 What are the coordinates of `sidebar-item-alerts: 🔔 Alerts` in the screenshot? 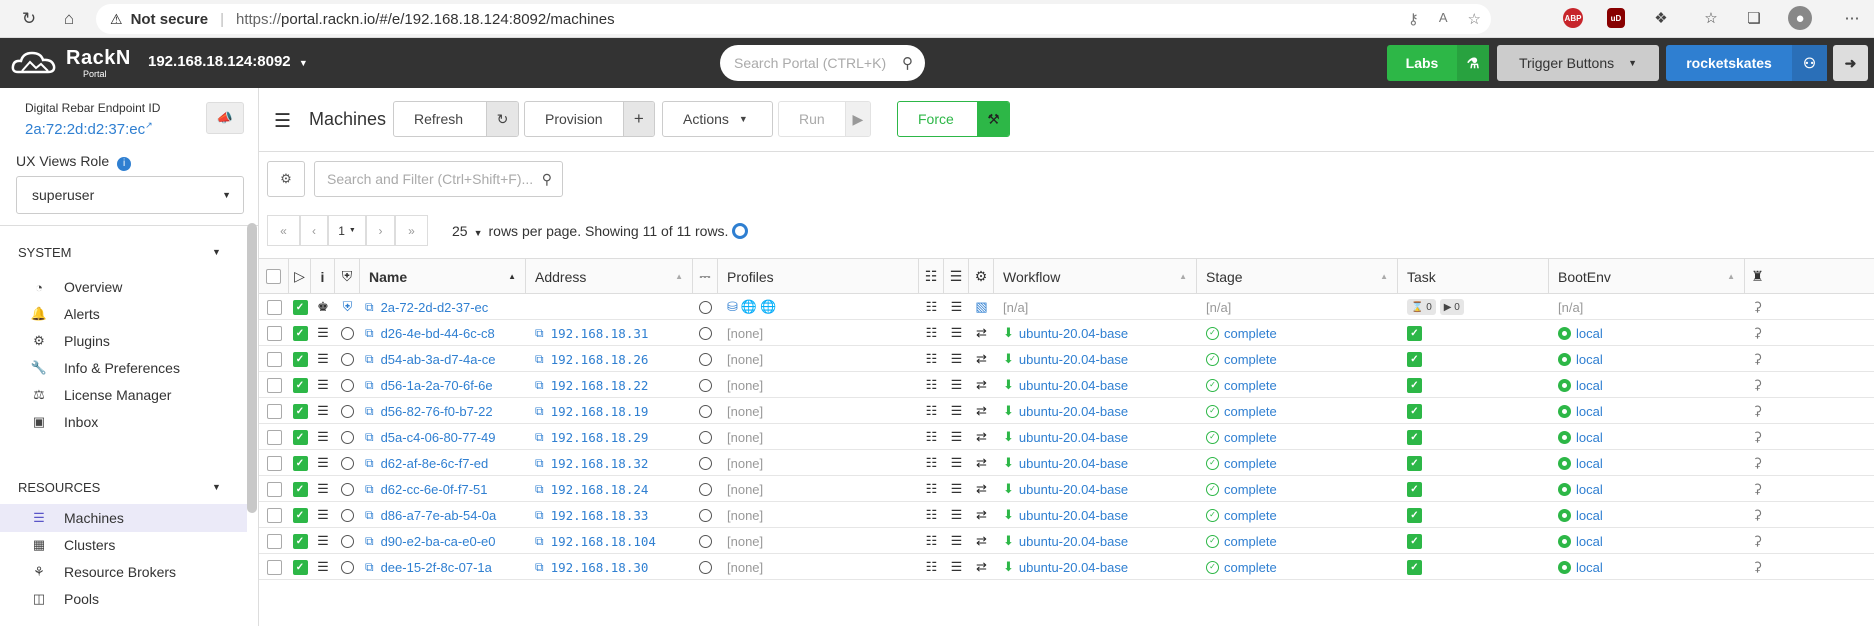 It's located at (123, 314).